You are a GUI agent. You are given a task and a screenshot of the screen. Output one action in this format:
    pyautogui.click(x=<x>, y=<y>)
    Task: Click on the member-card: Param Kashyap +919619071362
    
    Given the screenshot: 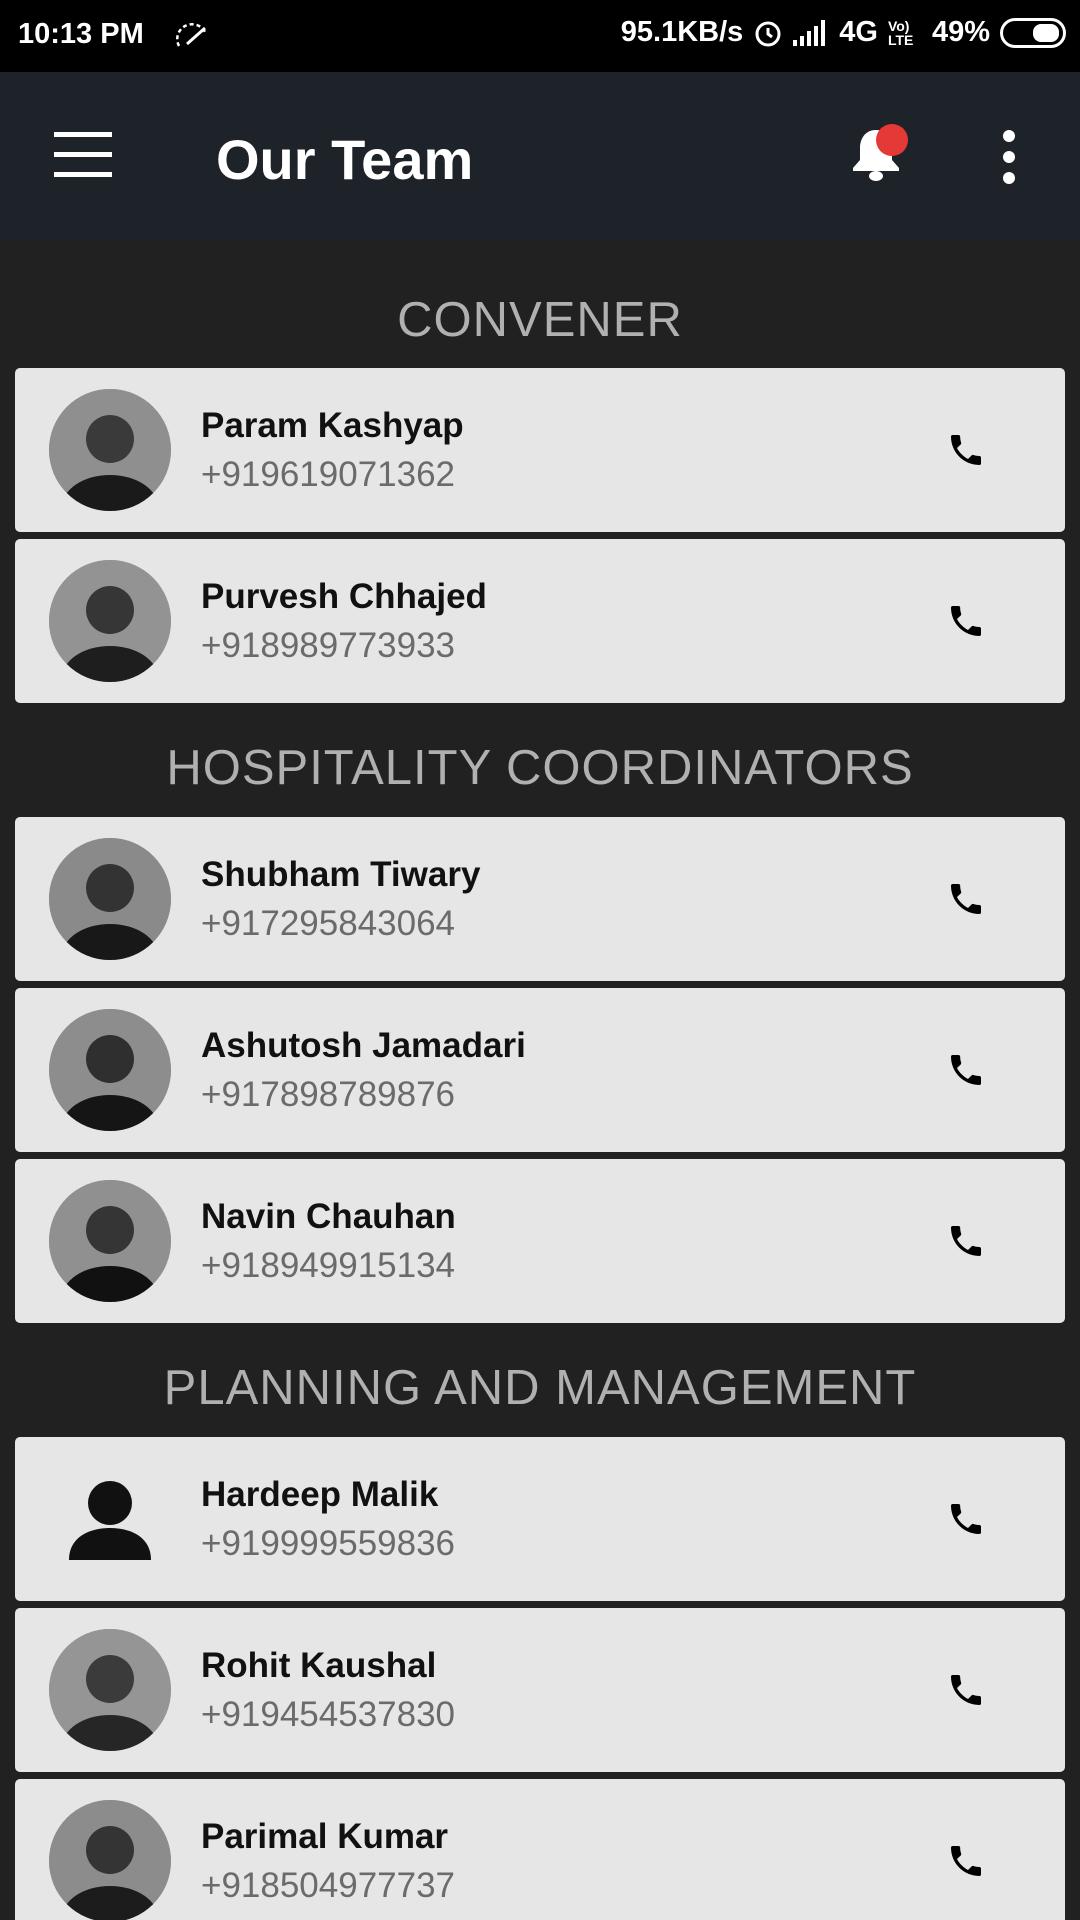 What is the action you would take?
    pyautogui.click(x=540, y=450)
    